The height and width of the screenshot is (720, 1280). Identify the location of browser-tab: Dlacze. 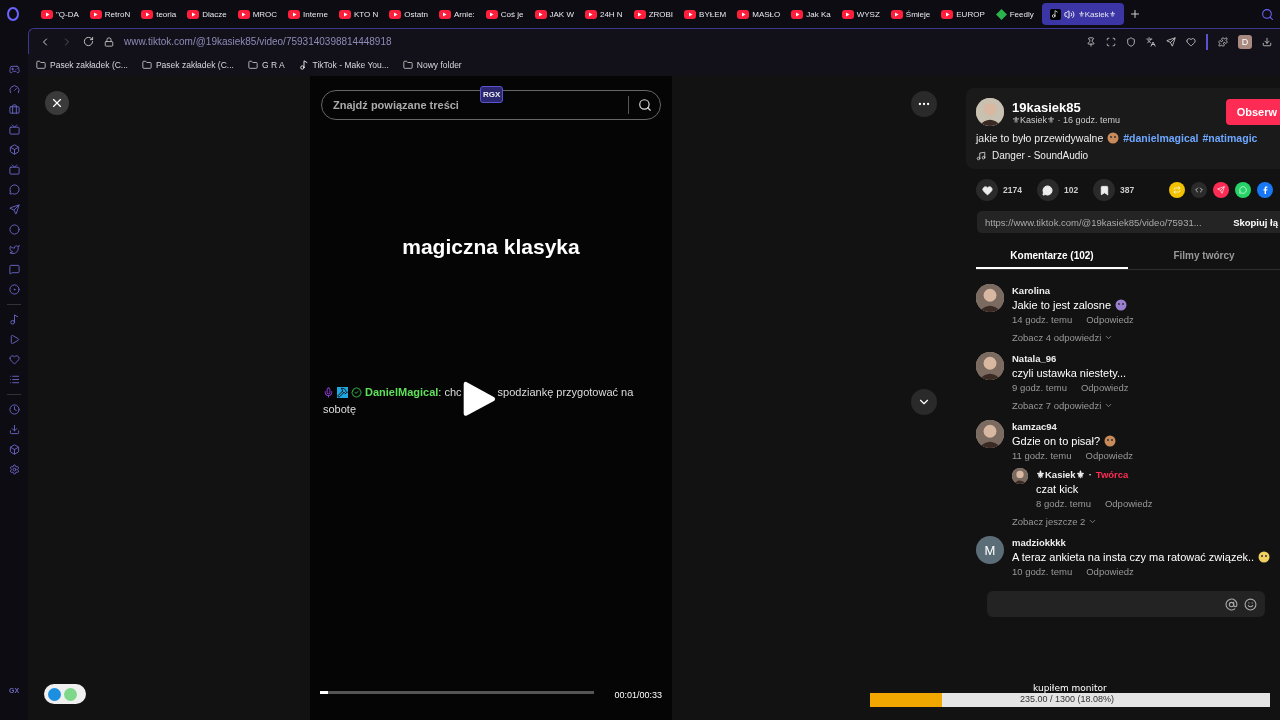
(207, 14).